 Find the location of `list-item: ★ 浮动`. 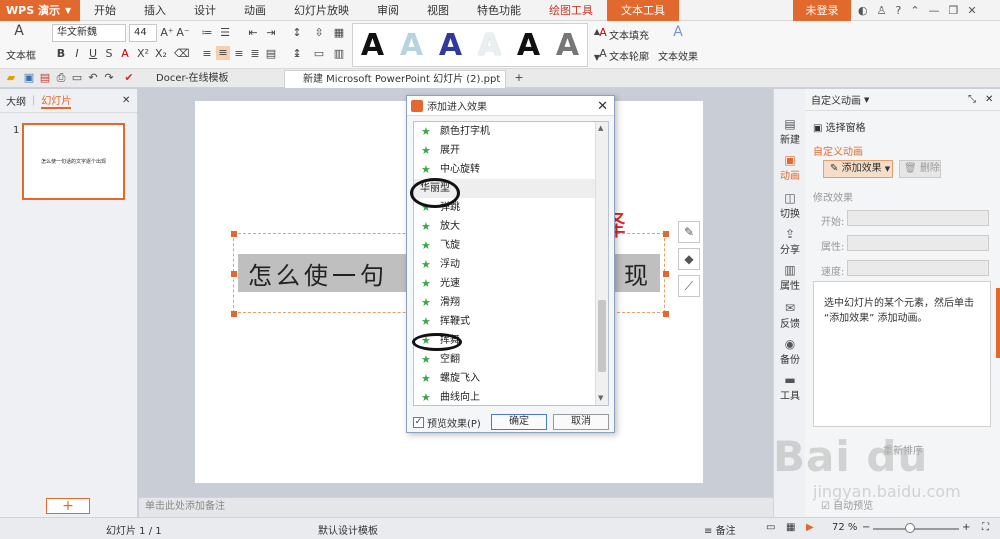

list-item: ★ 浮动 is located at coordinates (511, 264).